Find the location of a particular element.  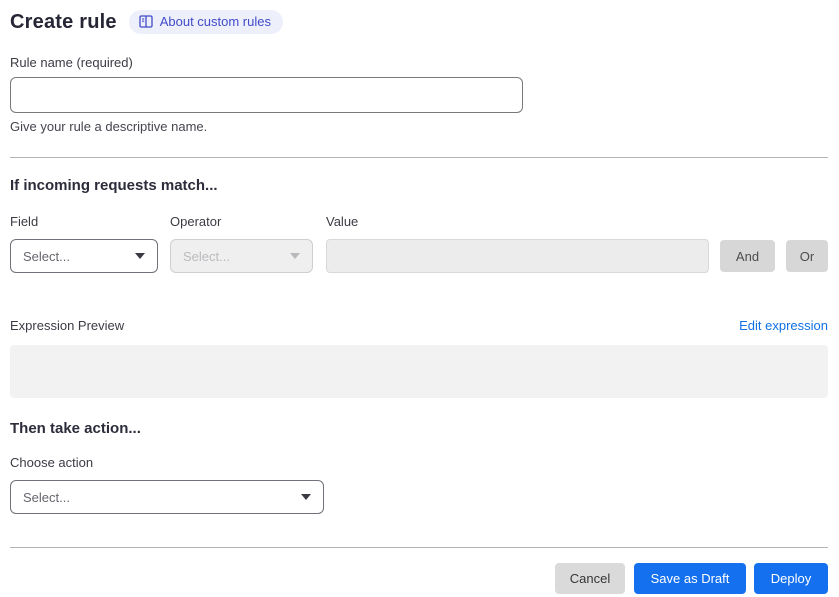

field-label: Field is located at coordinates (24, 221).